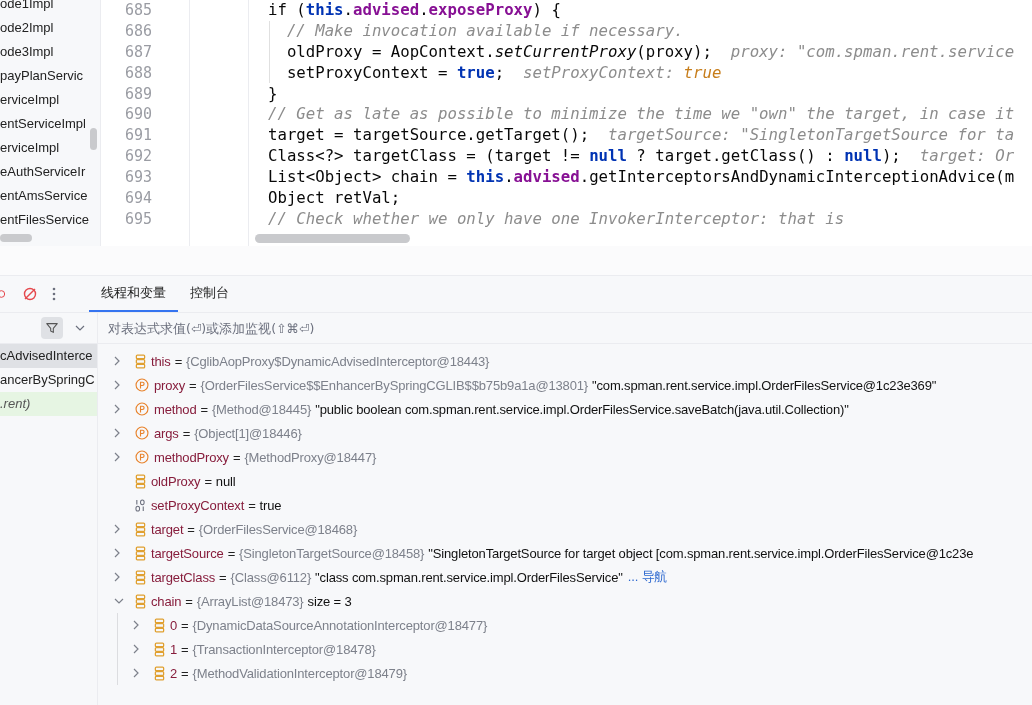  Describe the element at coordinates (334, 197) in the screenshot. I see `code-text: Object retVal;` at that location.